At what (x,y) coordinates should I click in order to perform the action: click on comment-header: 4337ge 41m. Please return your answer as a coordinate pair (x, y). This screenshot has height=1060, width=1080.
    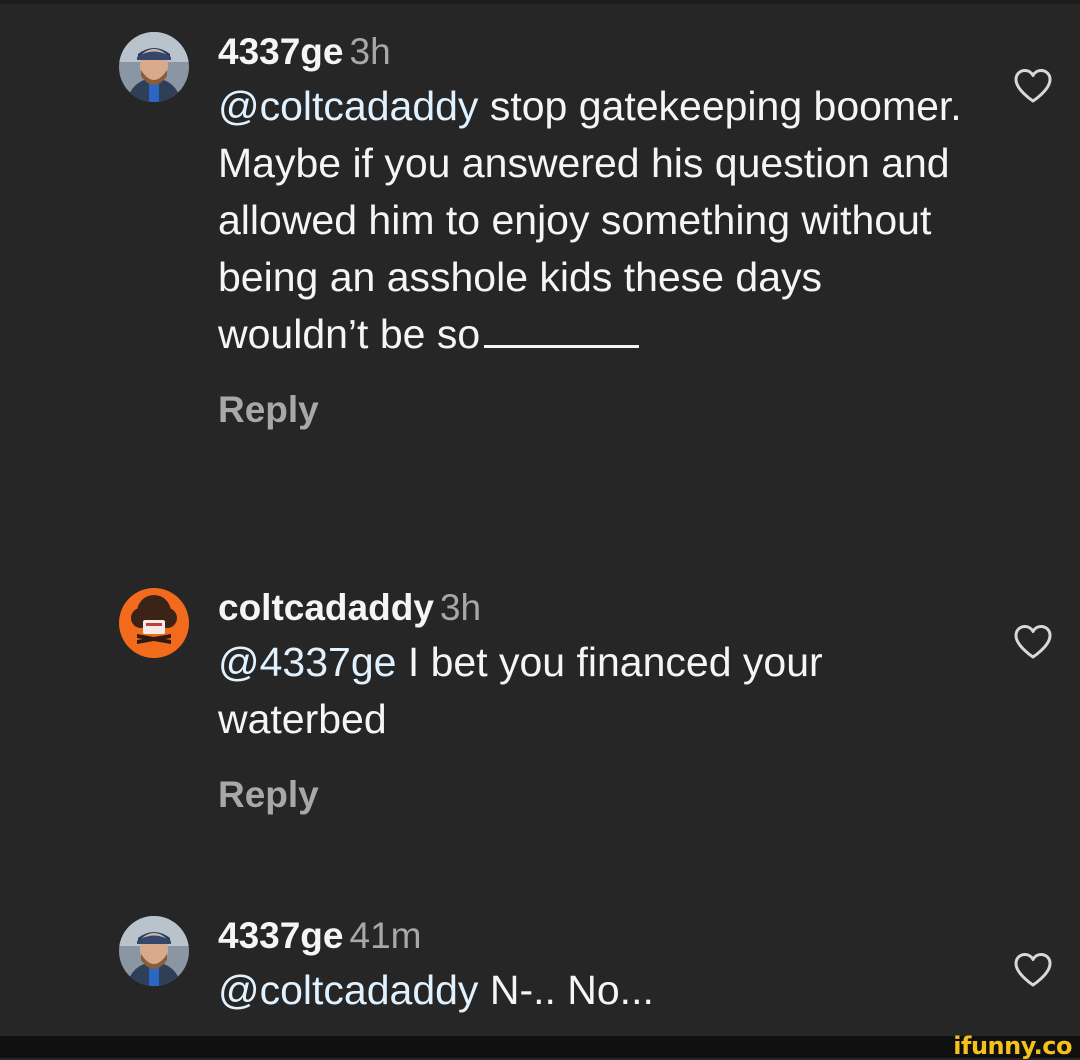
    Looking at the image, I should click on (598, 936).